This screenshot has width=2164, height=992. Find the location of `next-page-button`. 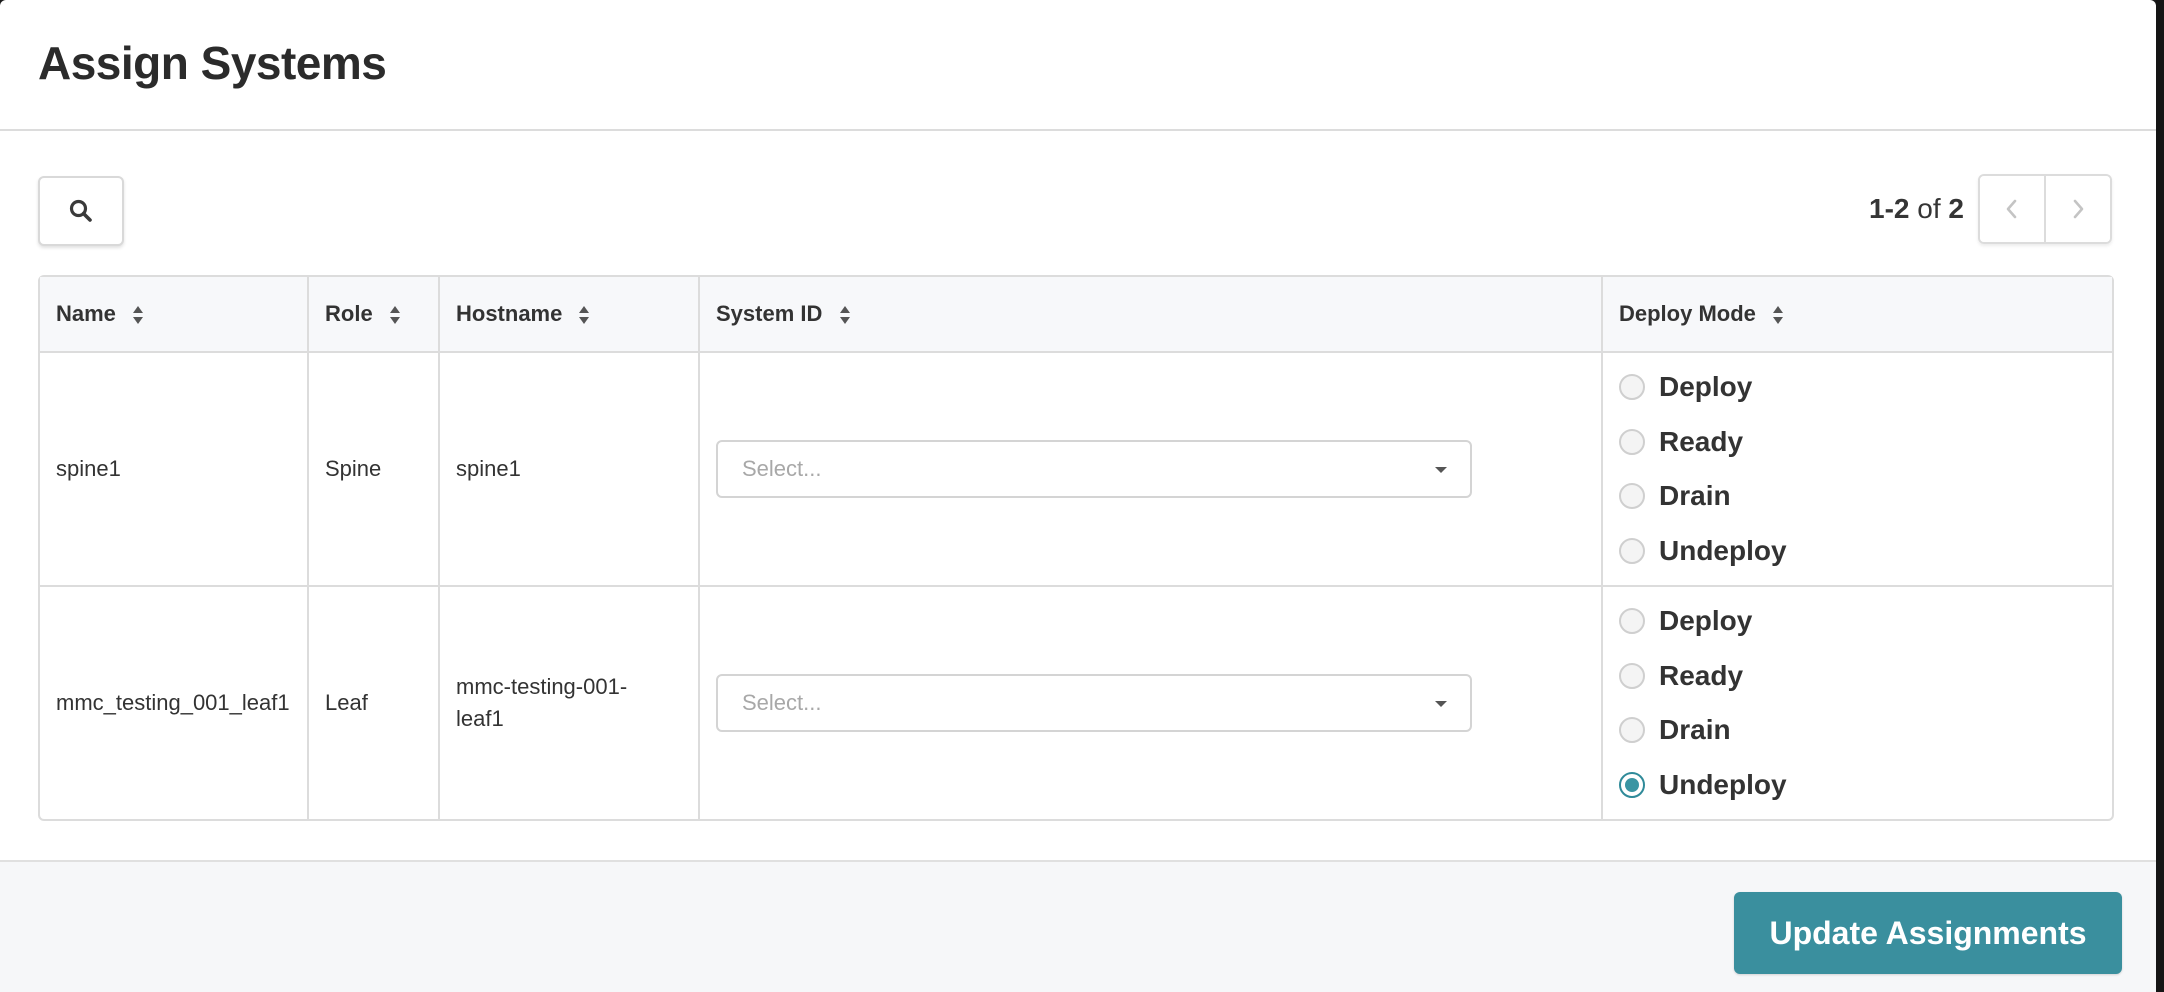

next-page-button is located at coordinates (2077, 209).